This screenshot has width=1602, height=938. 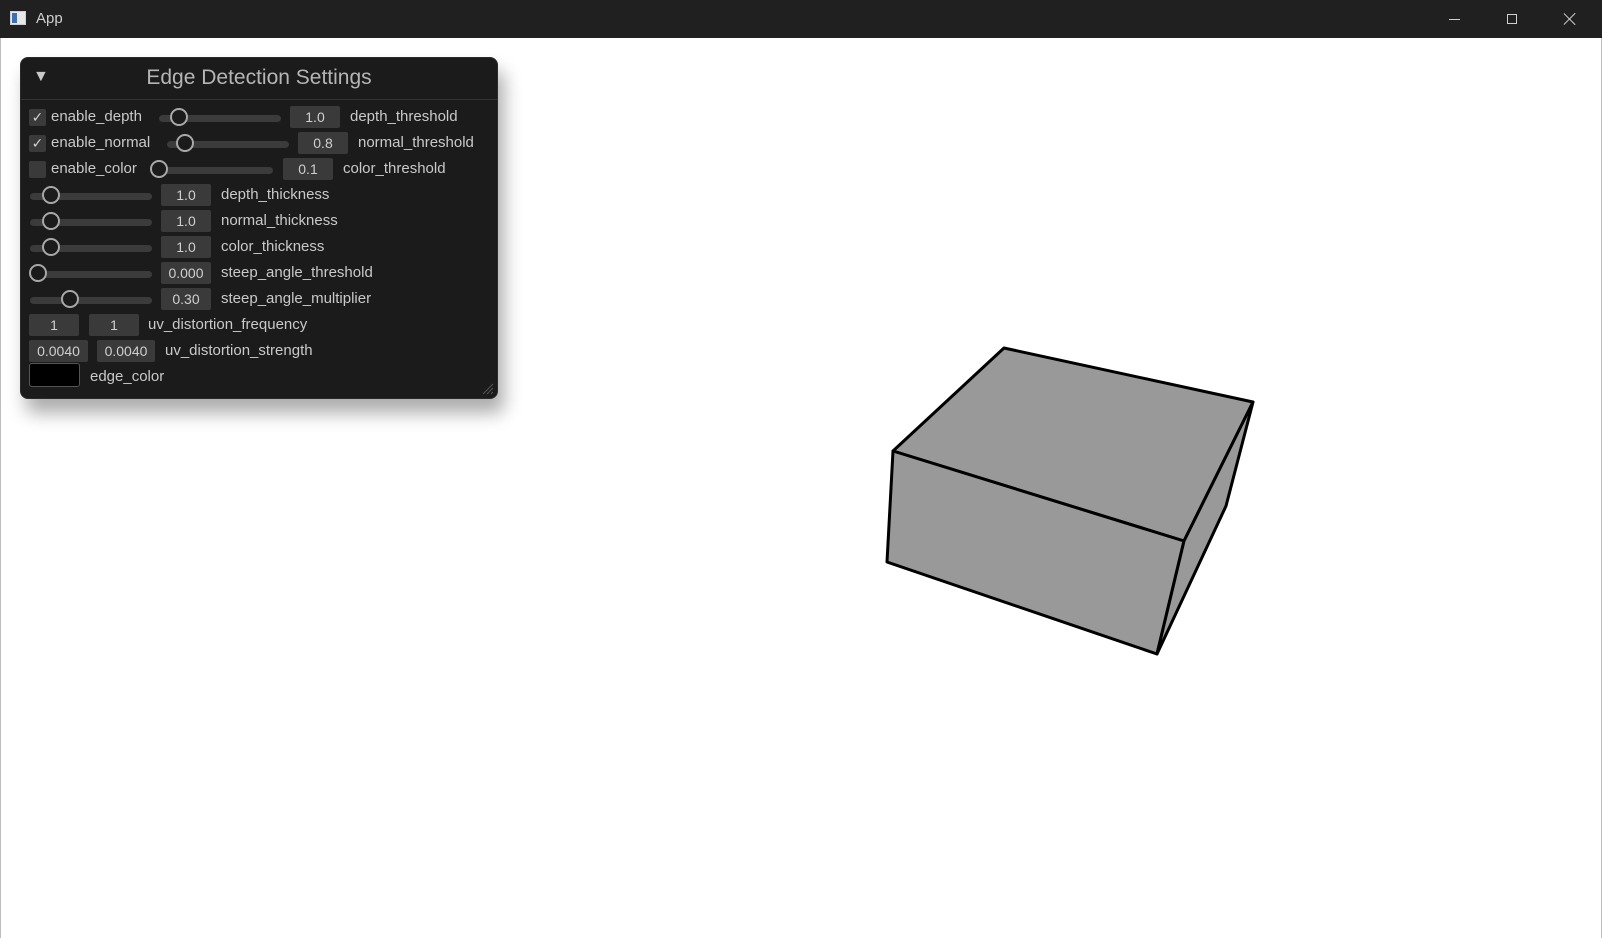 What do you see at coordinates (54, 375) in the screenshot?
I see `edge-color-swatch` at bounding box center [54, 375].